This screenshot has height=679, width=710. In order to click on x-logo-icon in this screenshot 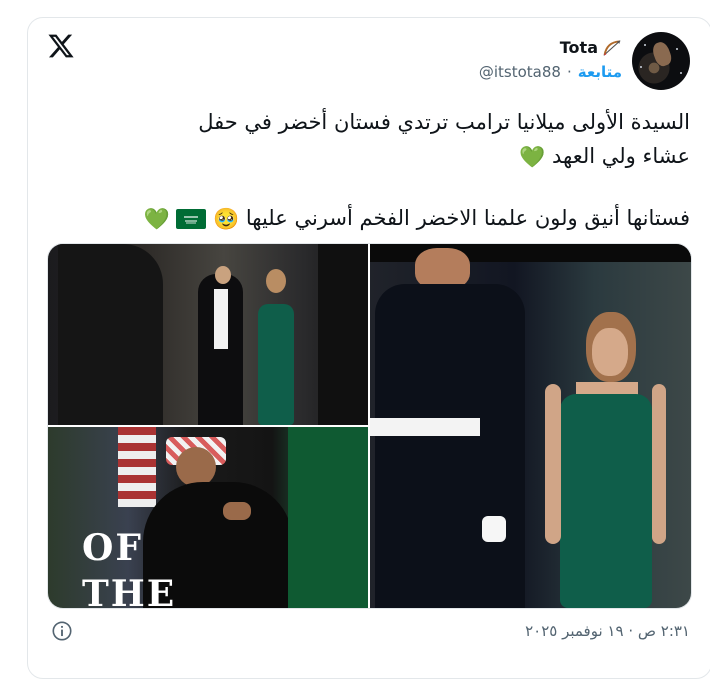, I will do `click(61, 46)`.